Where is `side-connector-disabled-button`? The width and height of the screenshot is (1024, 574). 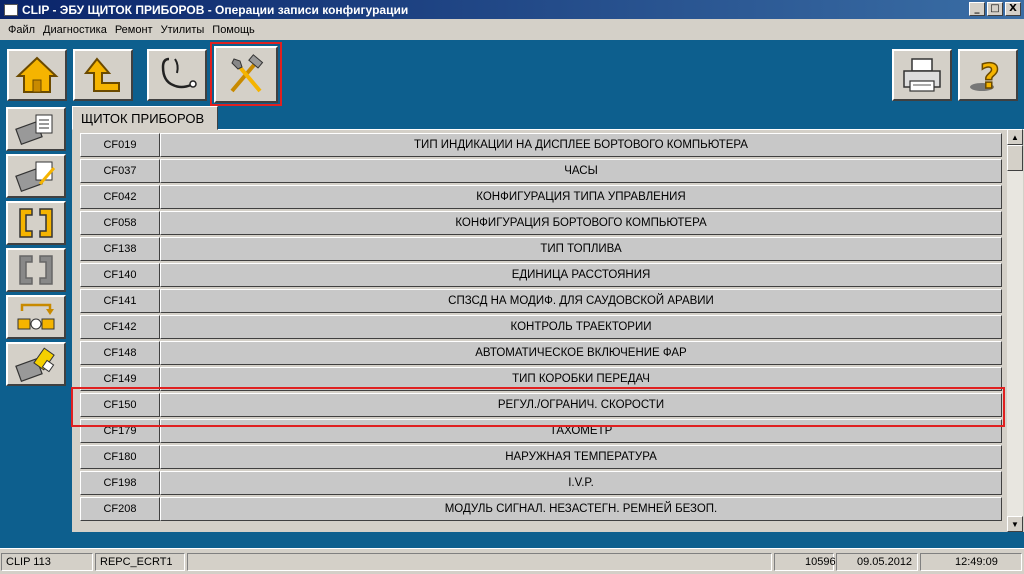
side-connector-disabled-button is located at coordinates (36, 270).